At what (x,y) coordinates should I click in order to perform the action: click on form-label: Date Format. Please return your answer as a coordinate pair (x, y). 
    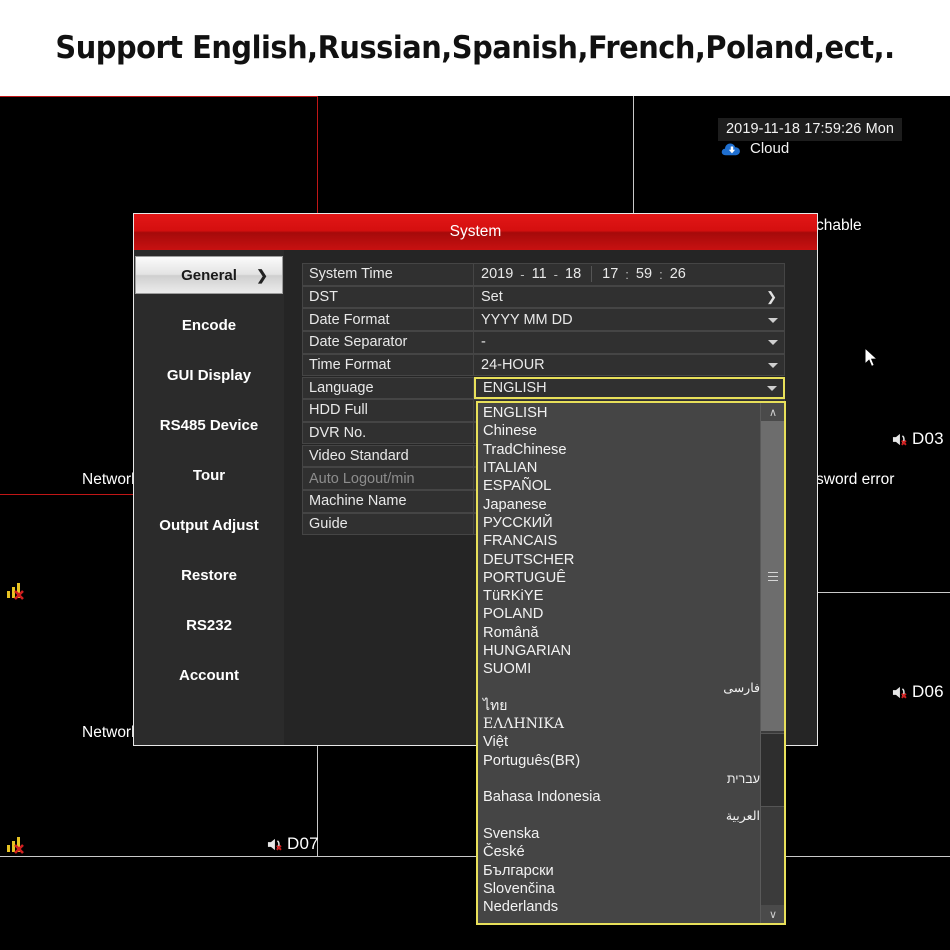
    Looking at the image, I should click on (388, 319).